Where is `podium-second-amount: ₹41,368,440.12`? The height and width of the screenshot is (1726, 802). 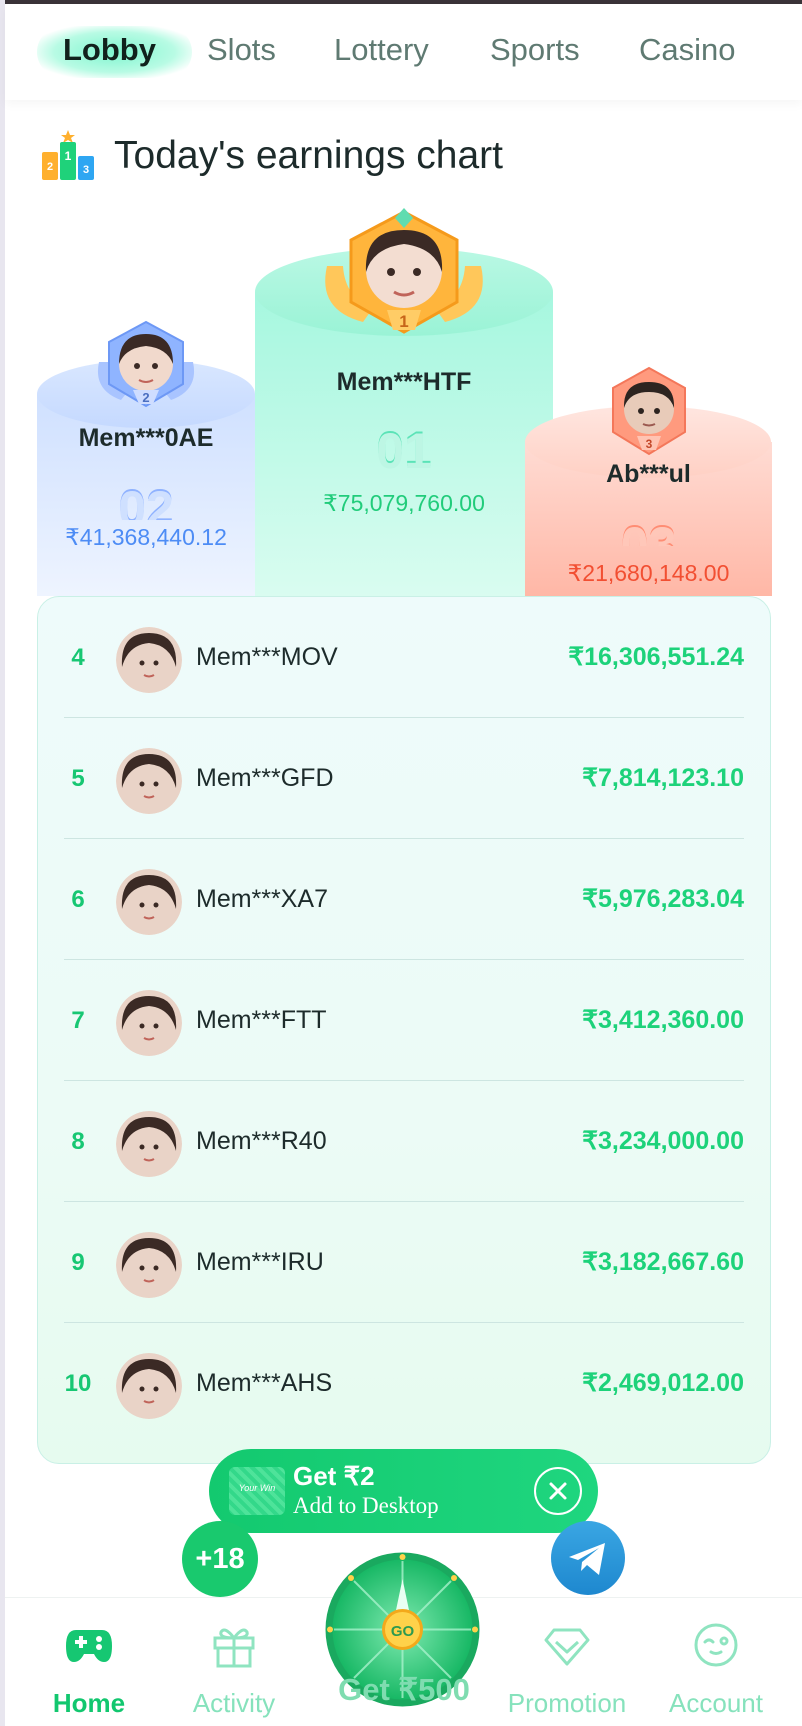
podium-second-amount: ₹41,368,440.12 is located at coordinates (146, 537).